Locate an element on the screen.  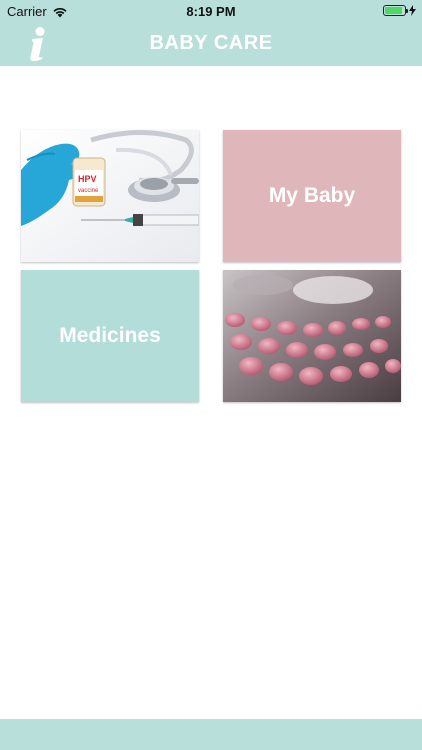
battery-level is located at coordinates (394, 10).